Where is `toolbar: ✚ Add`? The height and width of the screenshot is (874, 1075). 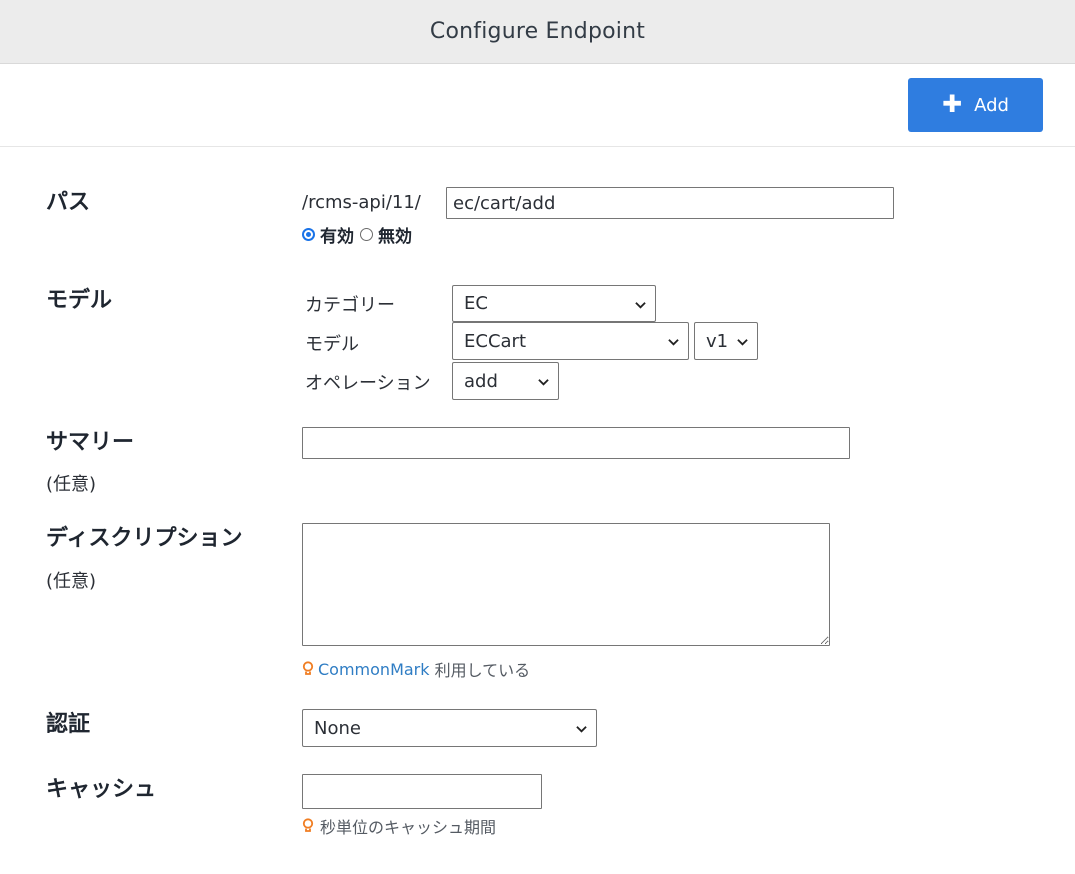
toolbar: ✚ Add is located at coordinates (537, 105).